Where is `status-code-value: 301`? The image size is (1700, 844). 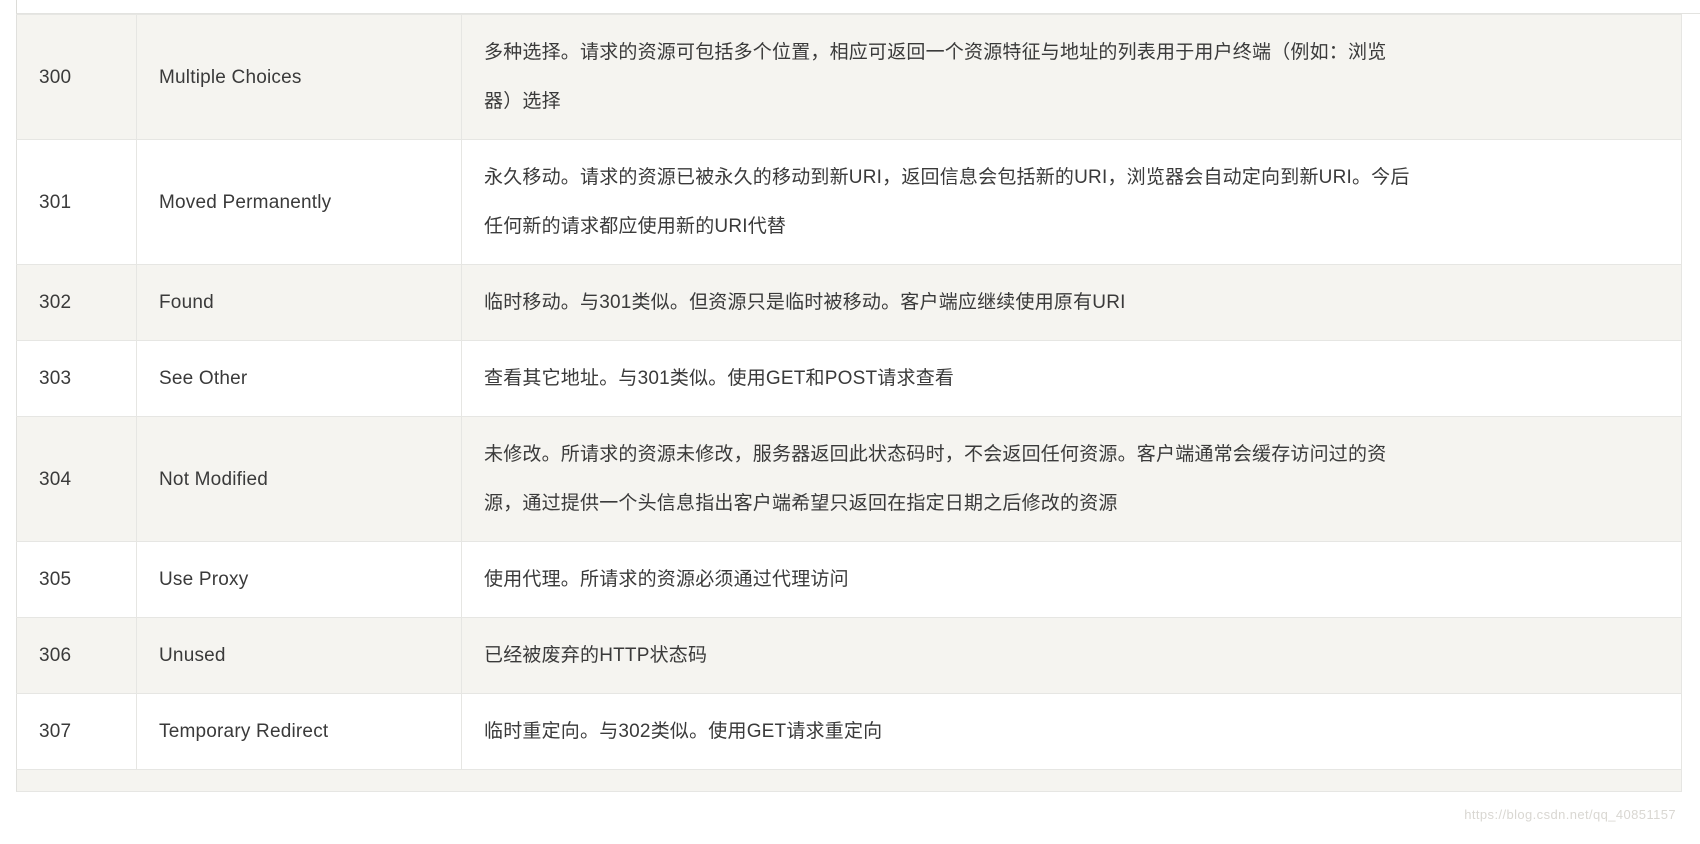
status-code-value: 301 is located at coordinates (55, 202).